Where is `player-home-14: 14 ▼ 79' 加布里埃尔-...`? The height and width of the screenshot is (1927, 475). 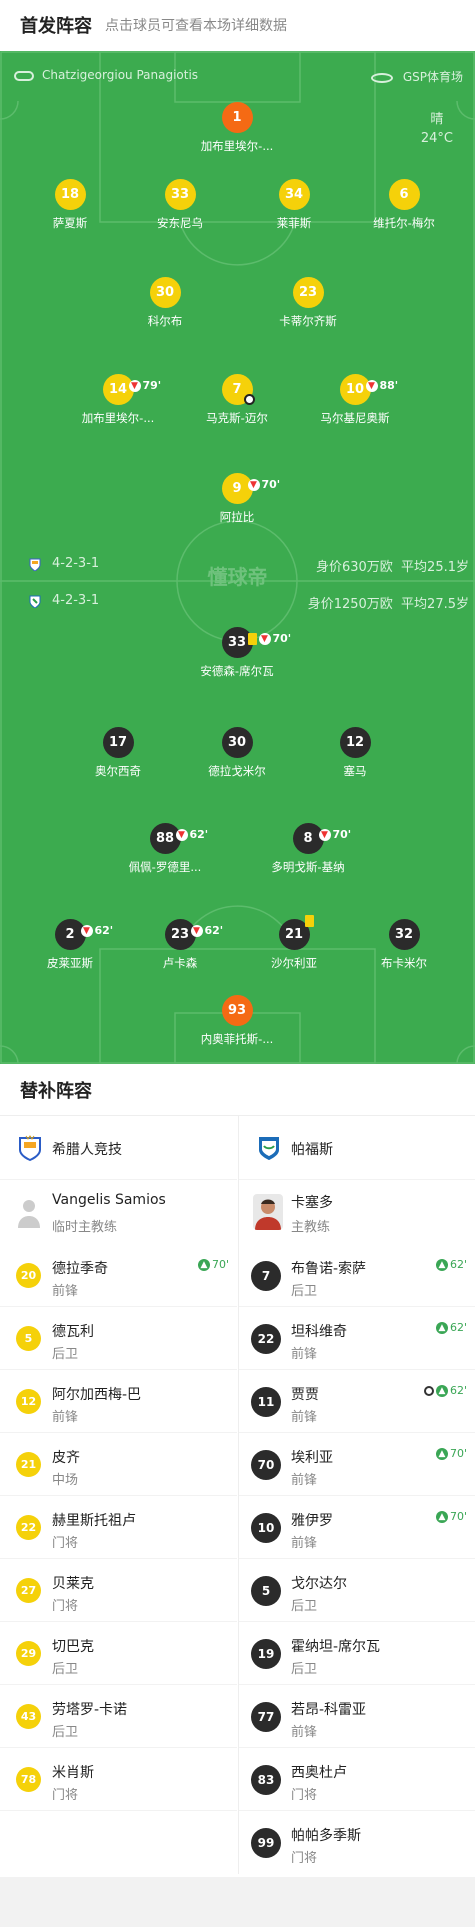
player-home-14: 14 ▼ 79' 加布里埃尔-... is located at coordinates (118, 400).